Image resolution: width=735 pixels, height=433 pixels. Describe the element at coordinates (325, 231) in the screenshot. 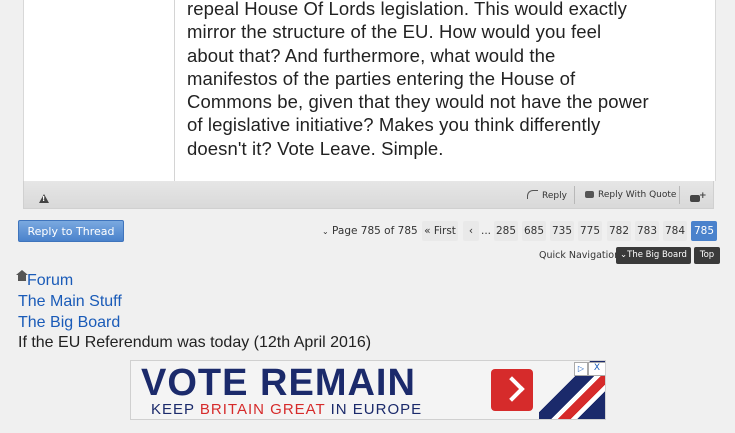

I see `chevron-down-icon: ⌄` at that location.